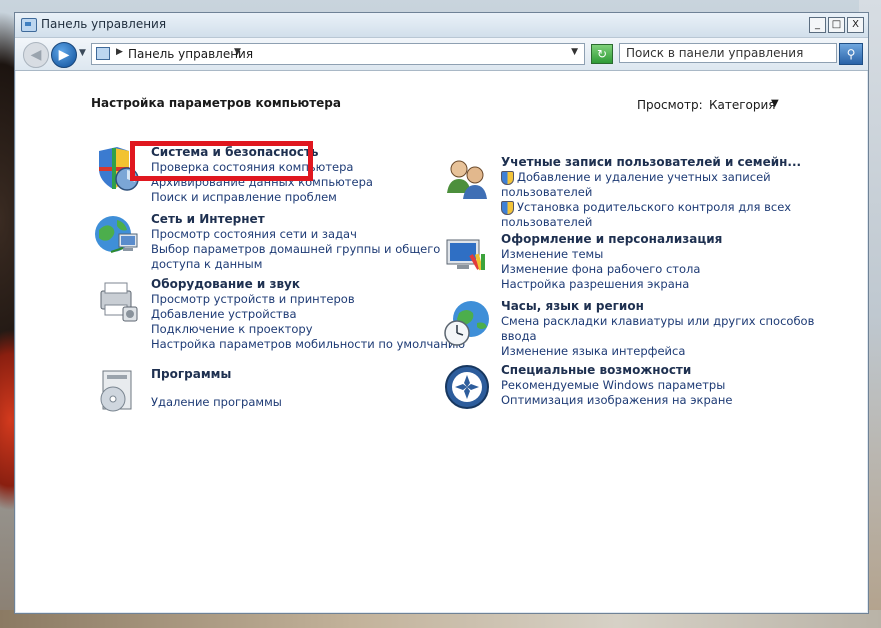  I want to click on address-field: ▶ Панель управления ▼ ▼, so click(338, 54).